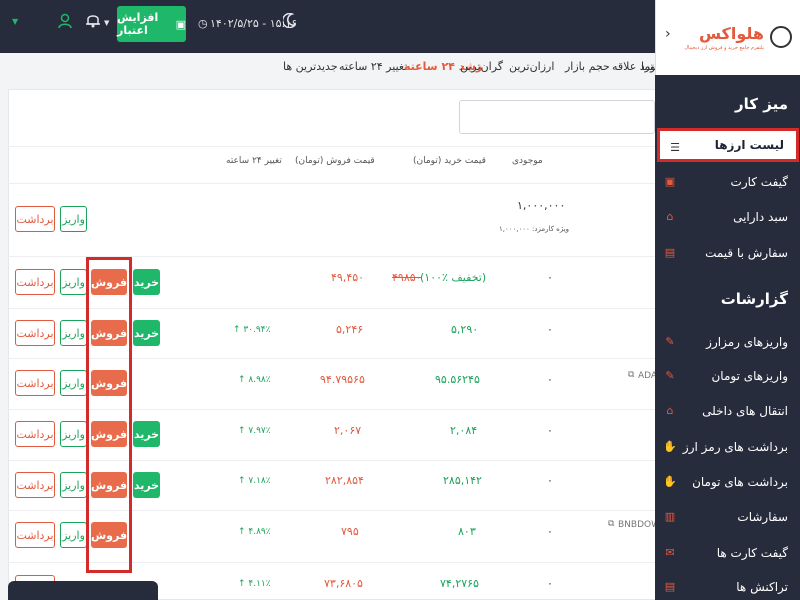 The width and height of the screenshot is (800, 600). I want to click on logo-icon, so click(781, 37).